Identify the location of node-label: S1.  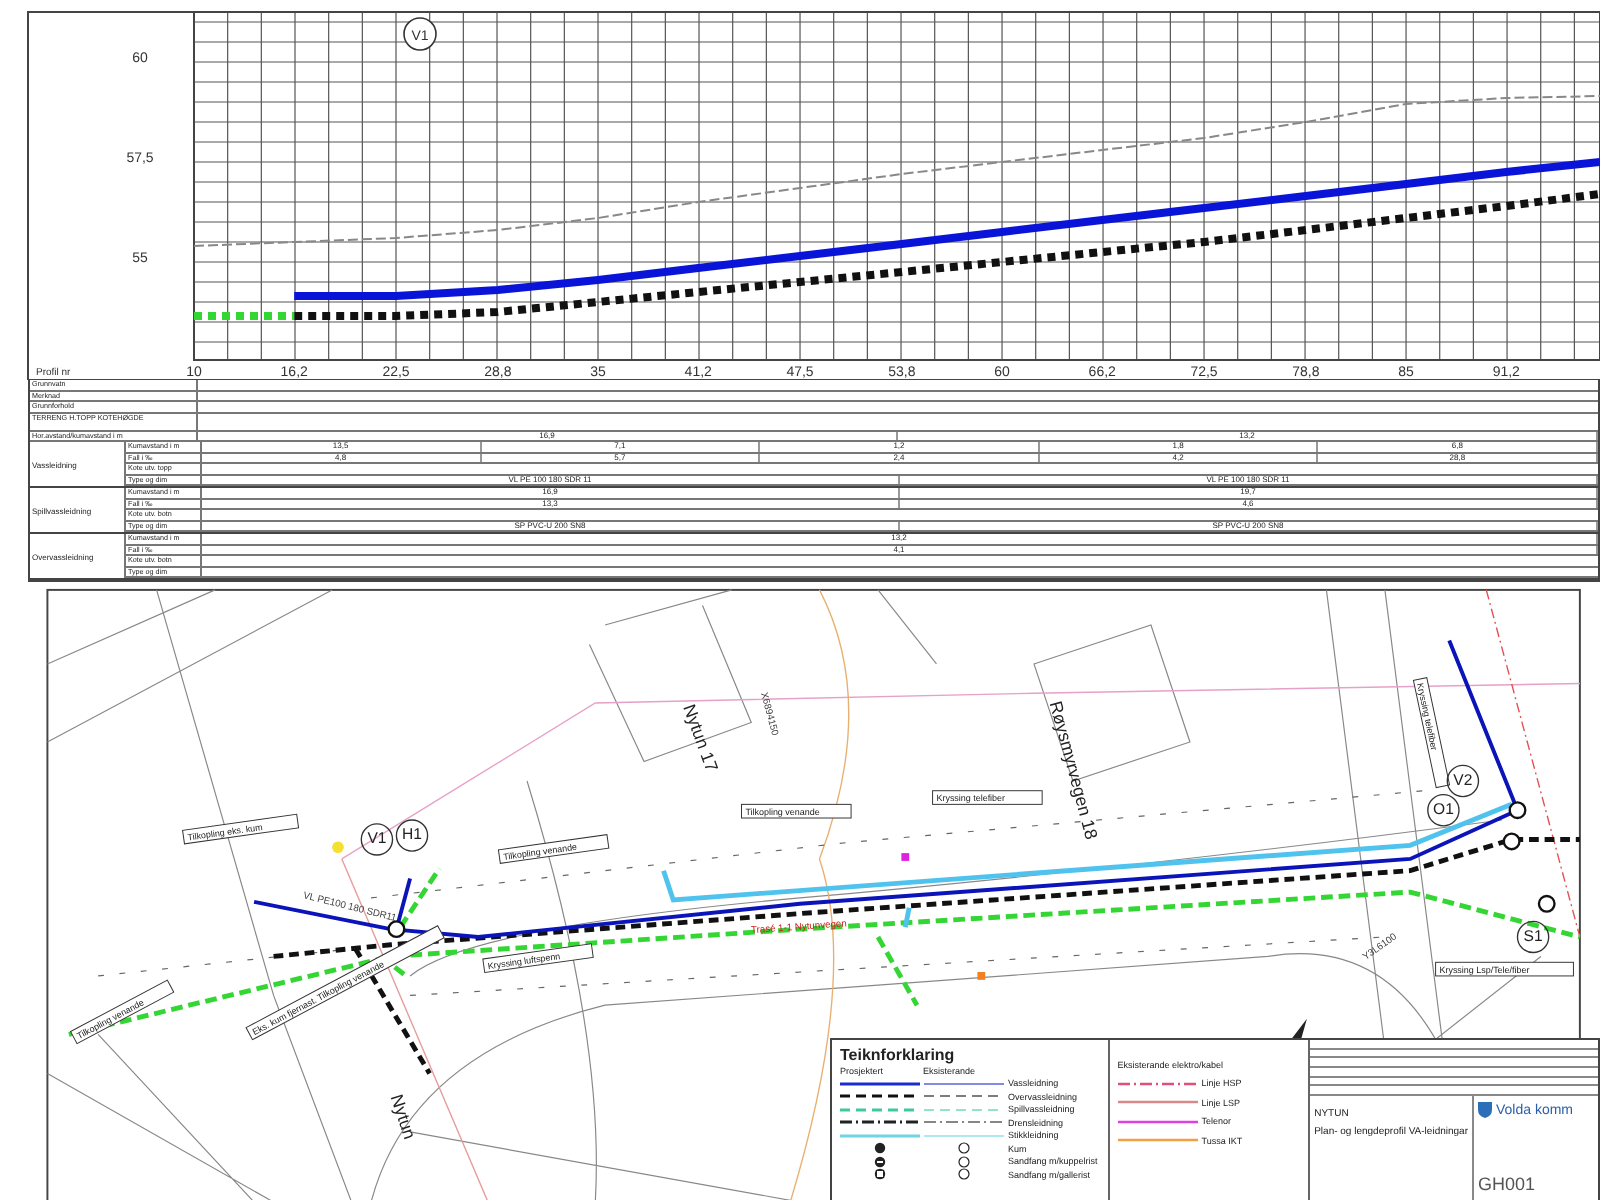
(1533, 935).